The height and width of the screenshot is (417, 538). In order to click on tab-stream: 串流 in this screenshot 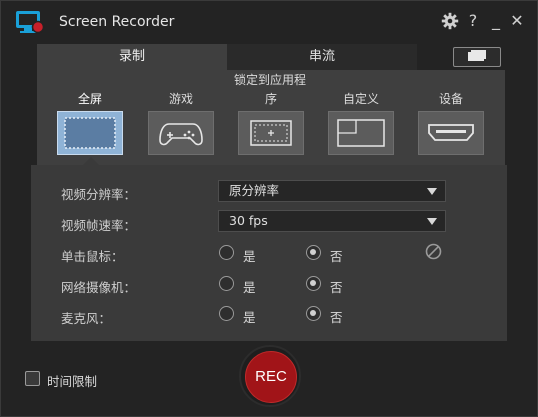, I will do `click(322, 57)`.